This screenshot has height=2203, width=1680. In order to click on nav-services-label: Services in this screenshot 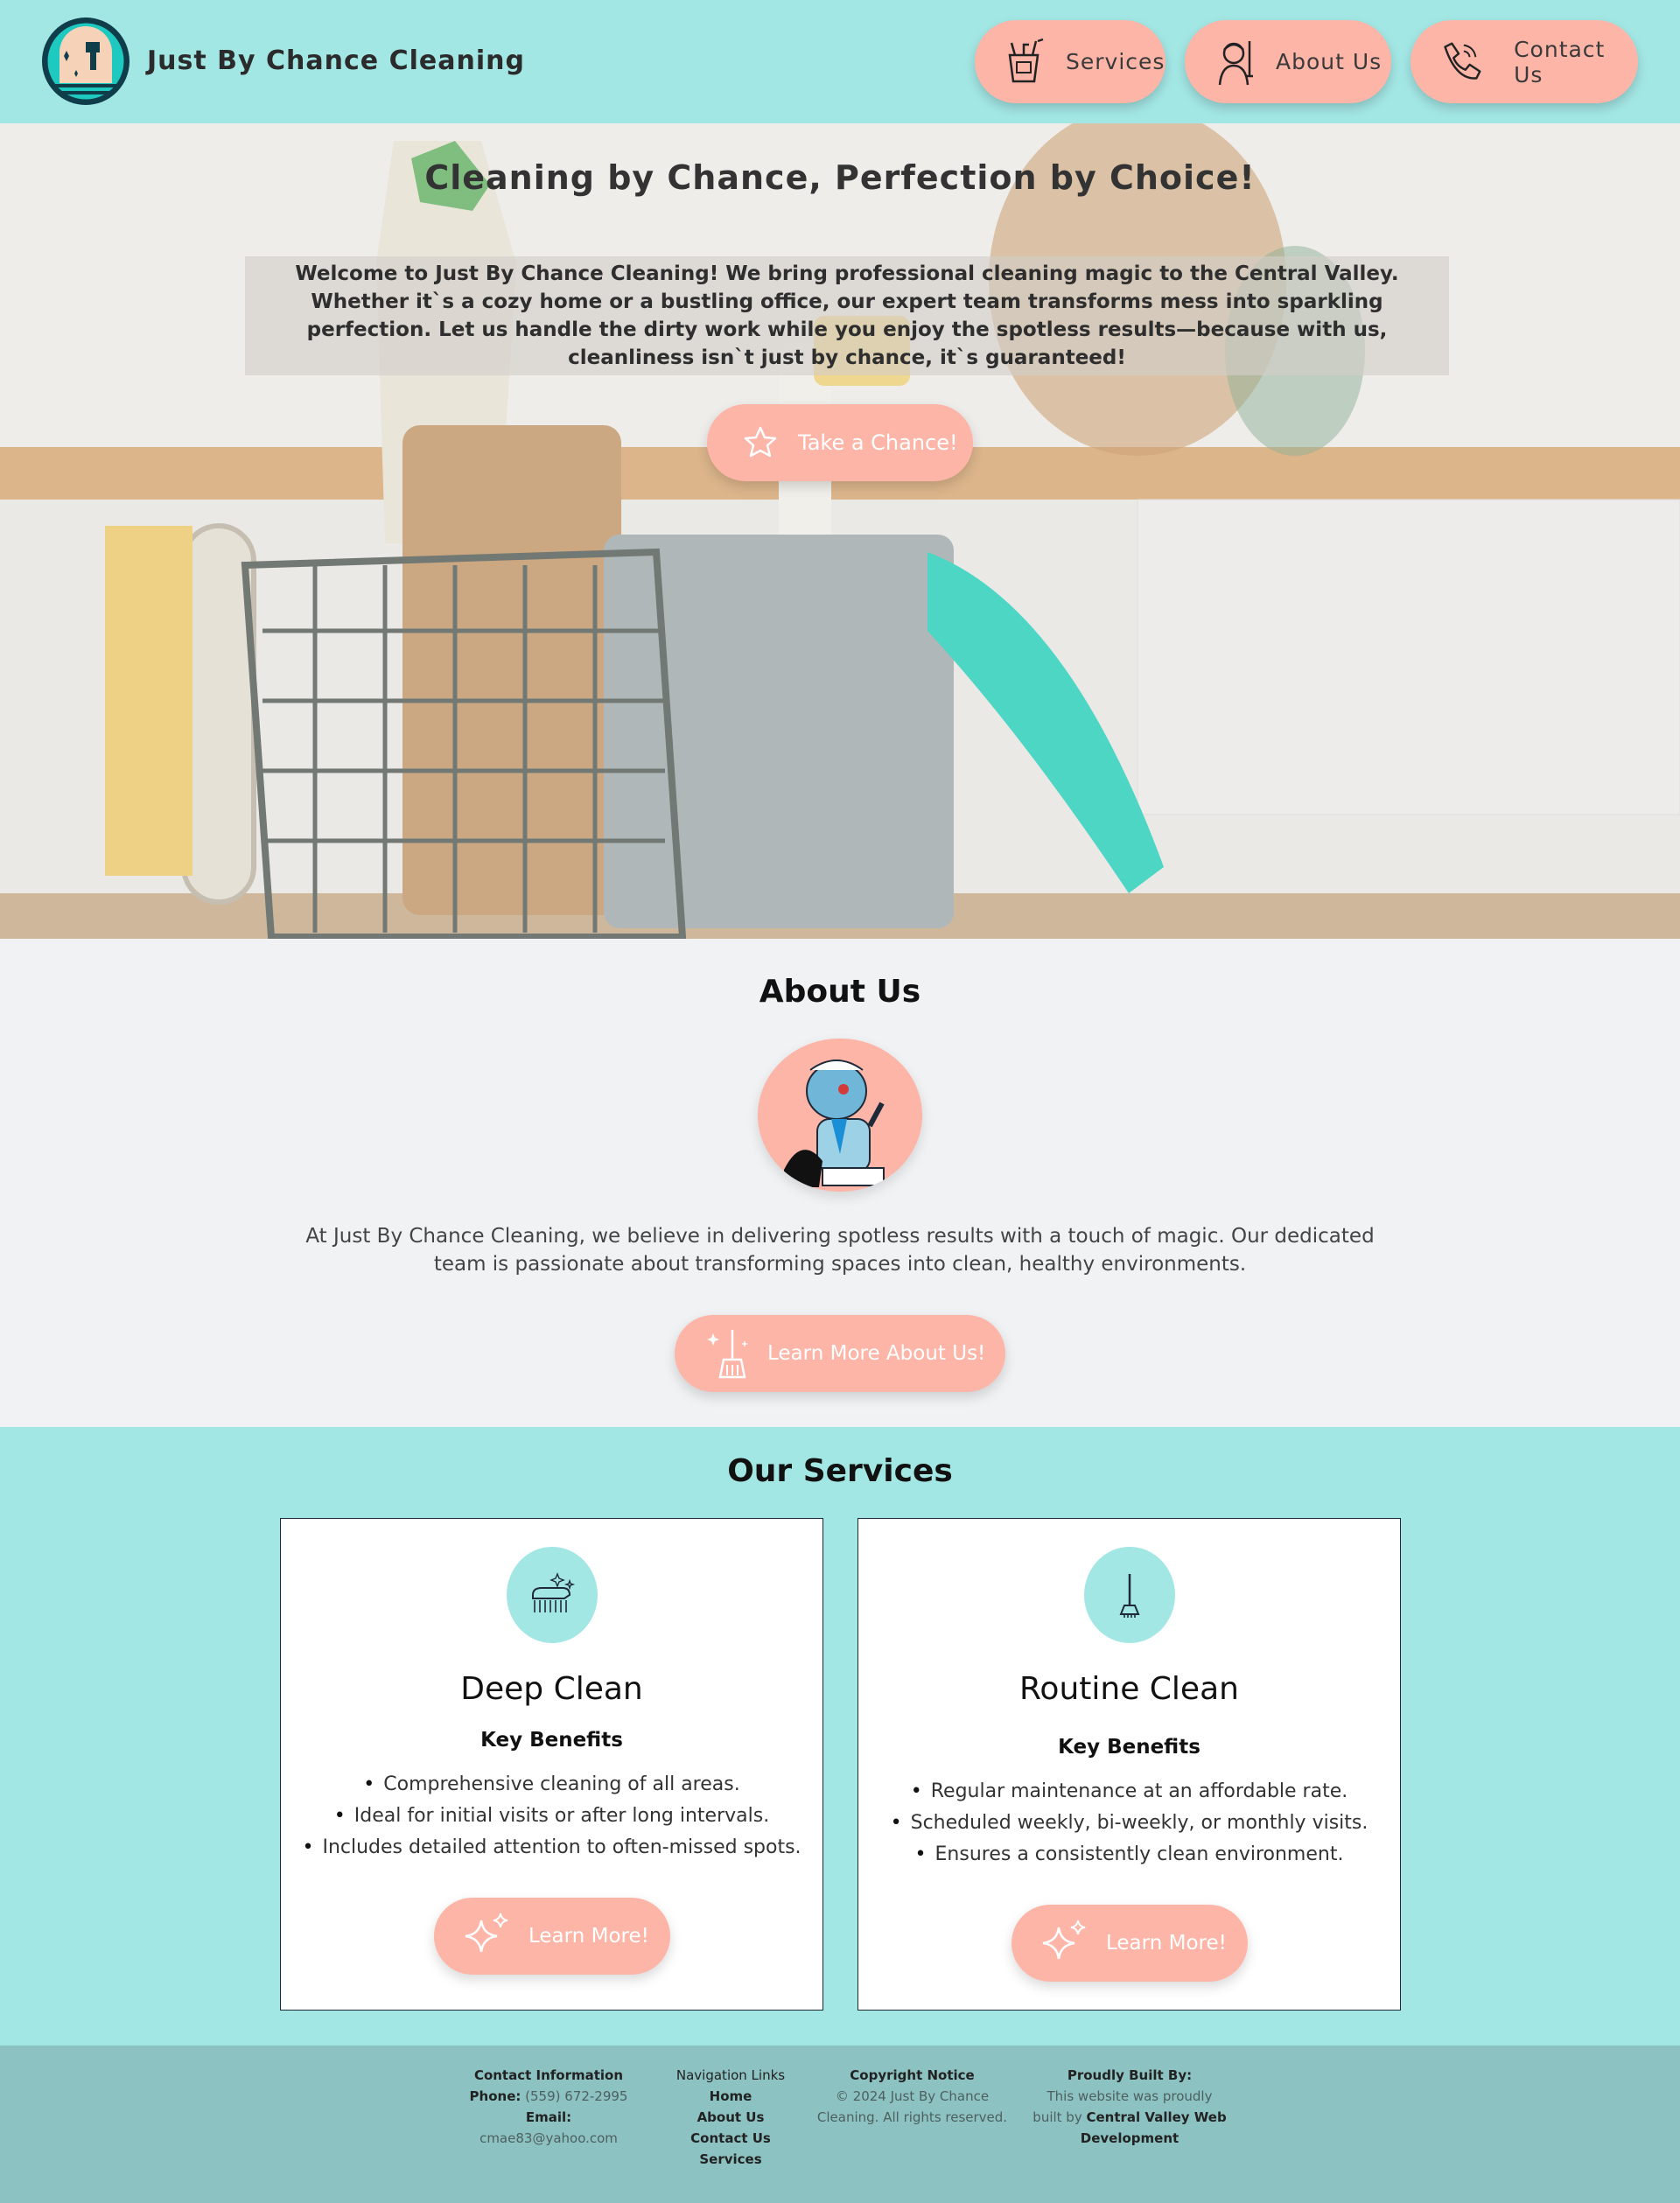, I will do `click(1116, 61)`.